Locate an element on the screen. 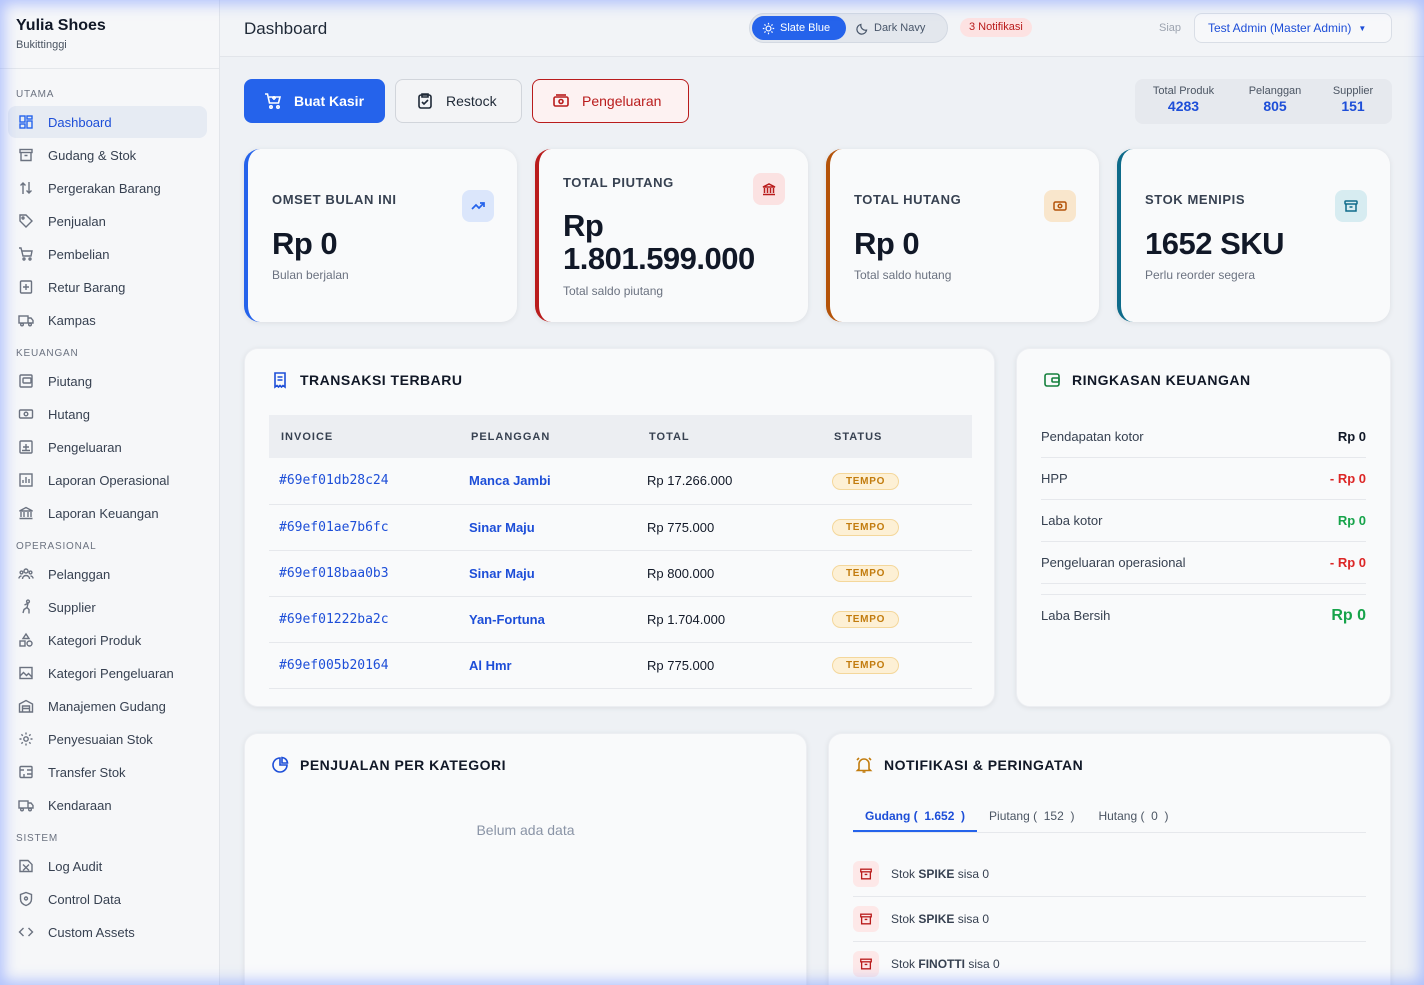  sidebar-item-piutang: Piutang is located at coordinates (107, 381).